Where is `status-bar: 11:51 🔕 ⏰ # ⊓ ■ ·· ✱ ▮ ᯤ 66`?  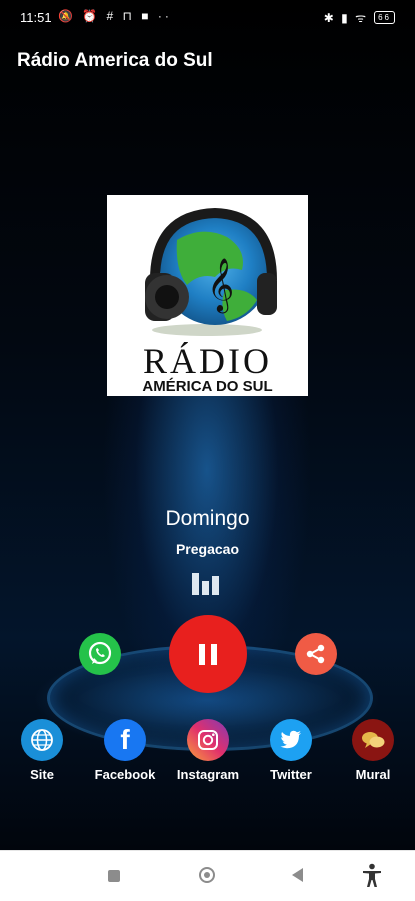
status-bar: 11:51 🔕 ⏰ # ⊓ ■ ·· ✱ ▮ ᯤ 66 is located at coordinates (207, 17).